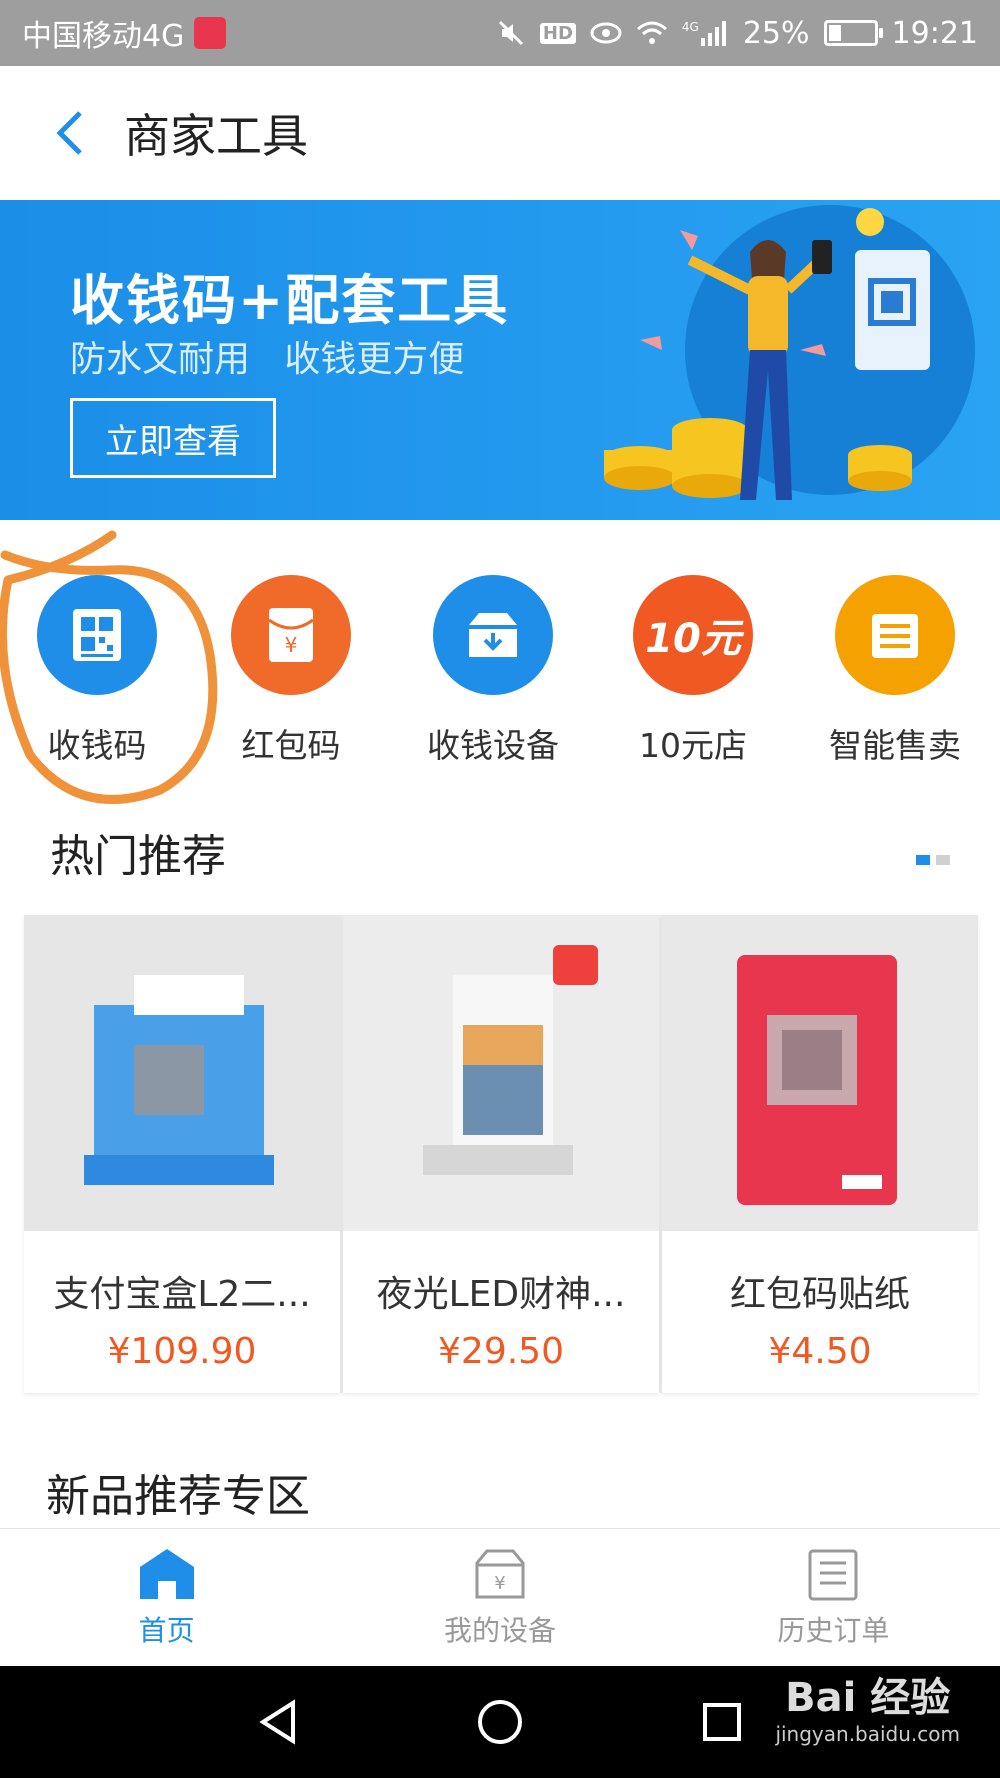 The height and width of the screenshot is (1778, 1000). What do you see at coordinates (97, 745) in the screenshot?
I see `quick-label: 收钱码` at bounding box center [97, 745].